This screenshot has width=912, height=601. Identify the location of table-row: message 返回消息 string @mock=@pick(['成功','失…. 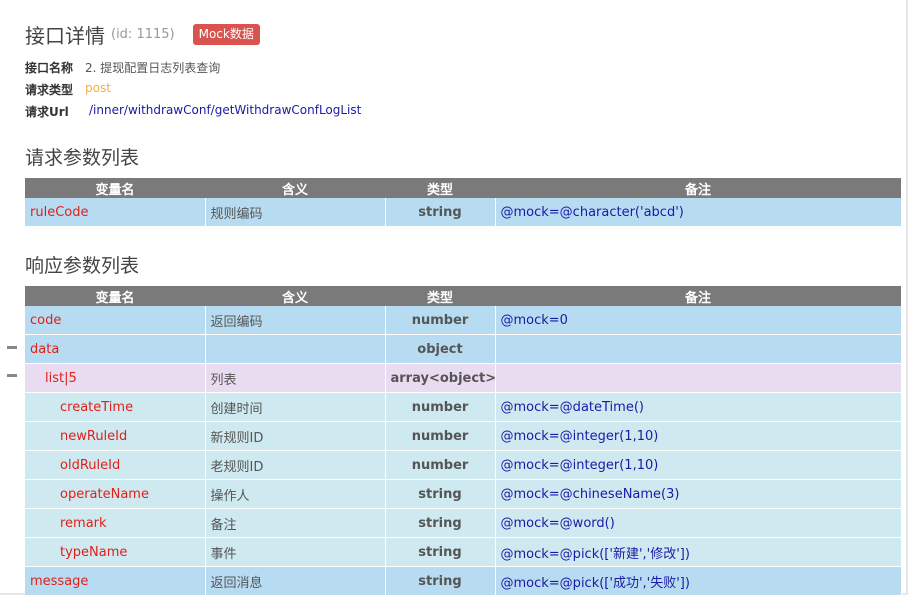
(463, 581).